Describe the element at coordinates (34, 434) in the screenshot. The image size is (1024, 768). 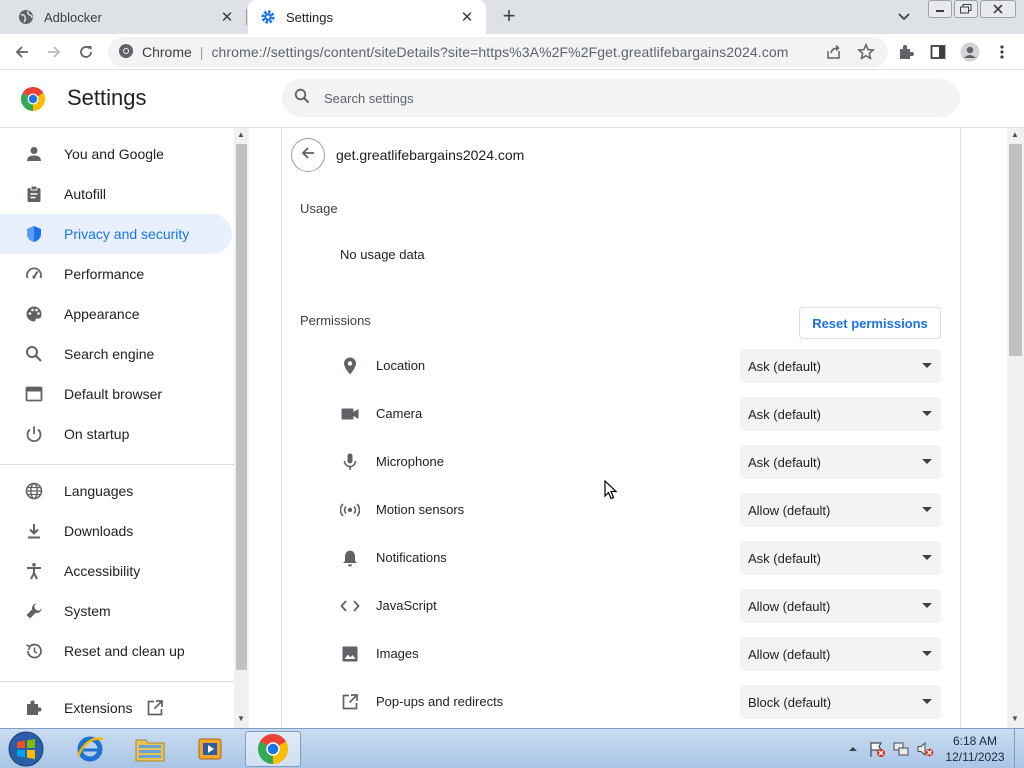
I see `power-icon` at that location.